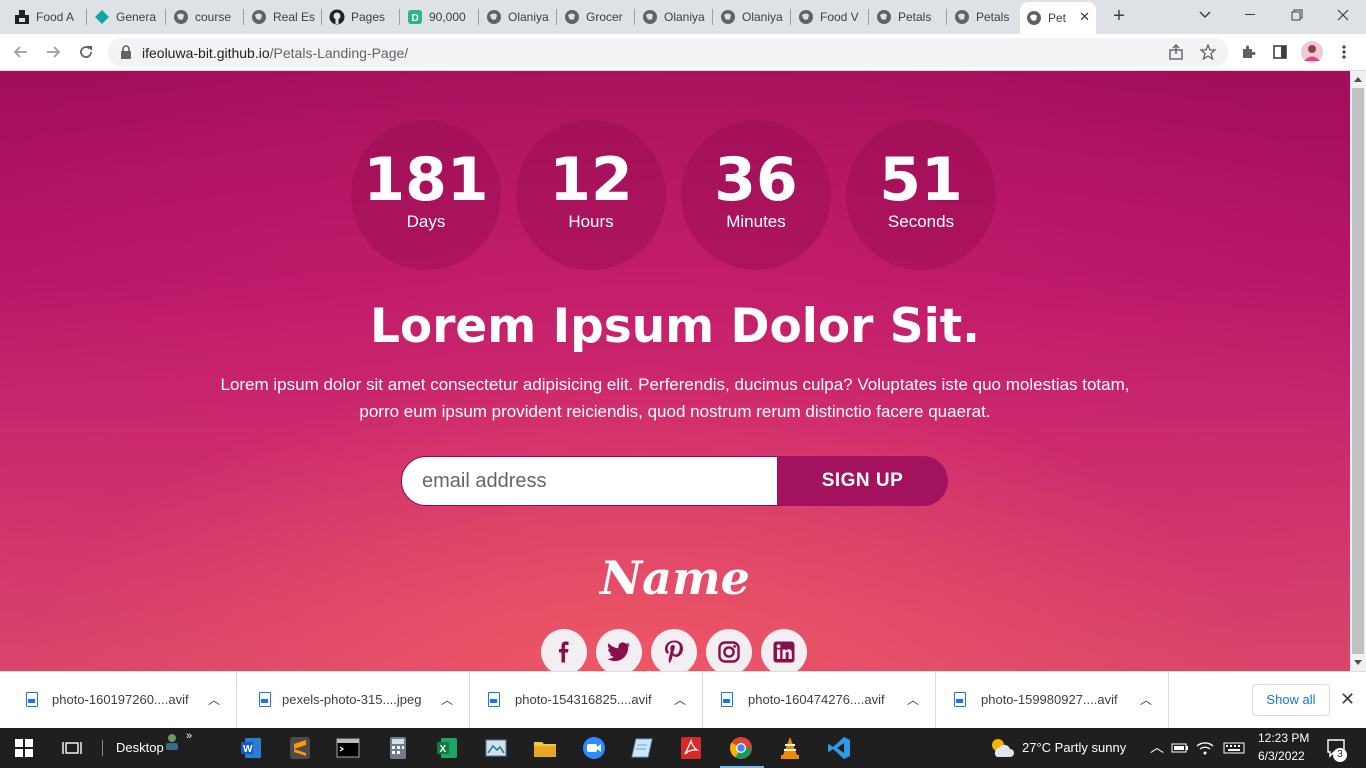  I want to click on share-icon, so click(1176, 52).